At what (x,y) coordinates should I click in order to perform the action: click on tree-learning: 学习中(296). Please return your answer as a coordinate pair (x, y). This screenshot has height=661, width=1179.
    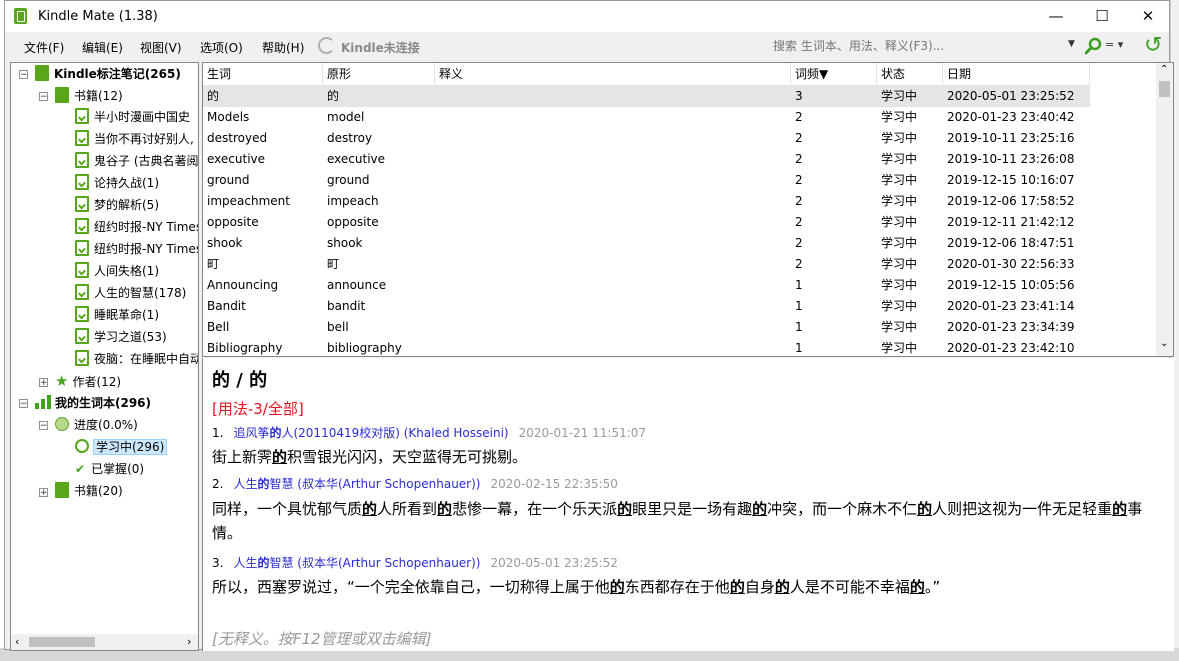
    Looking at the image, I should click on (121, 447).